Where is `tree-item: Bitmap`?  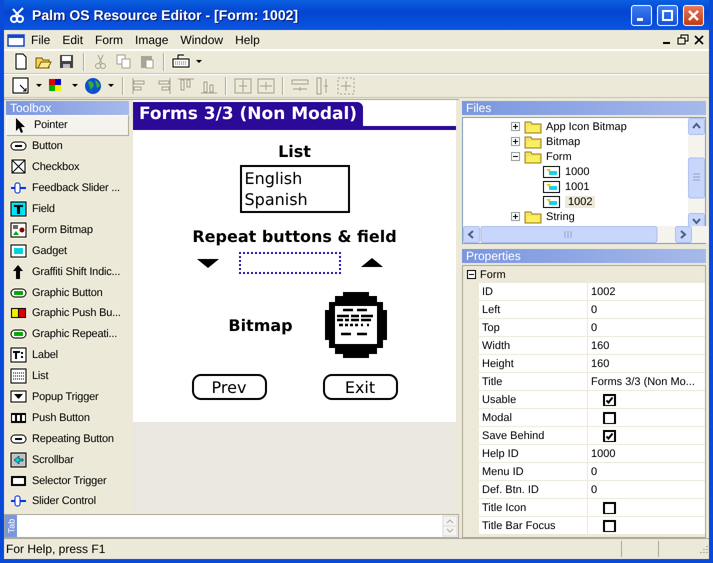 tree-item: Bitmap is located at coordinates (563, 142).